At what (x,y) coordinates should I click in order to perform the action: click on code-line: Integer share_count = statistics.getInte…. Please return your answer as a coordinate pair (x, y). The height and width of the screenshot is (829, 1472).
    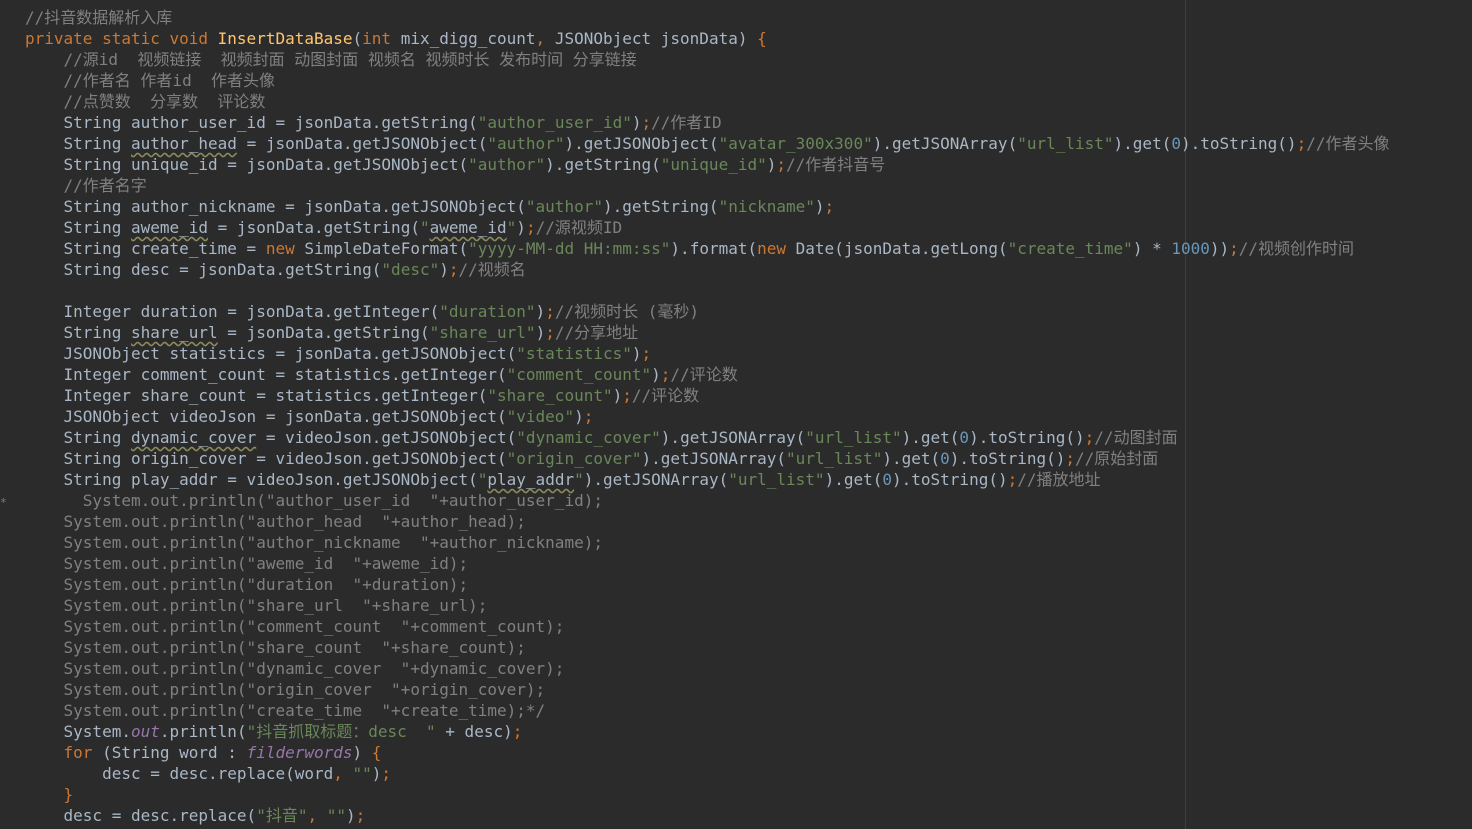
    Looking at the image, I should click on (707, 395).